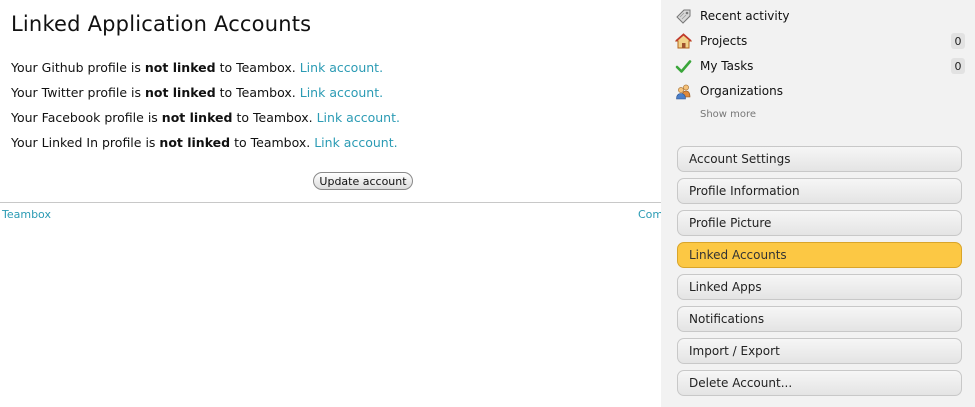  I want to click on notifications-button: Notifications, so click(819, 319).